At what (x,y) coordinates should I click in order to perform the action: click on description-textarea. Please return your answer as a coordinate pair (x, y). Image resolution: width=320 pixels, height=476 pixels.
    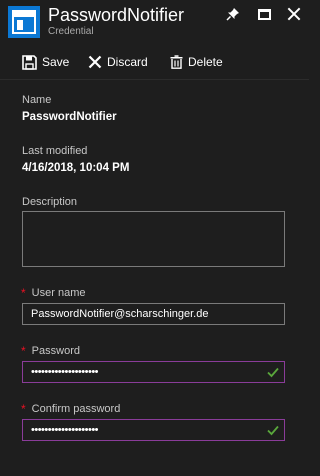
    Looking at the image, I should click on (153, 239).